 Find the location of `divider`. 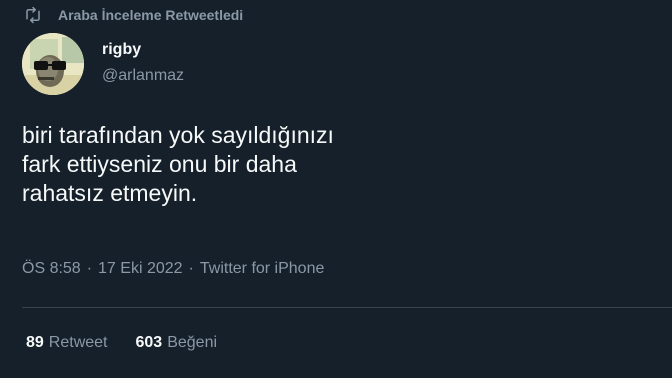

divider is located at coordinates (347, 307).